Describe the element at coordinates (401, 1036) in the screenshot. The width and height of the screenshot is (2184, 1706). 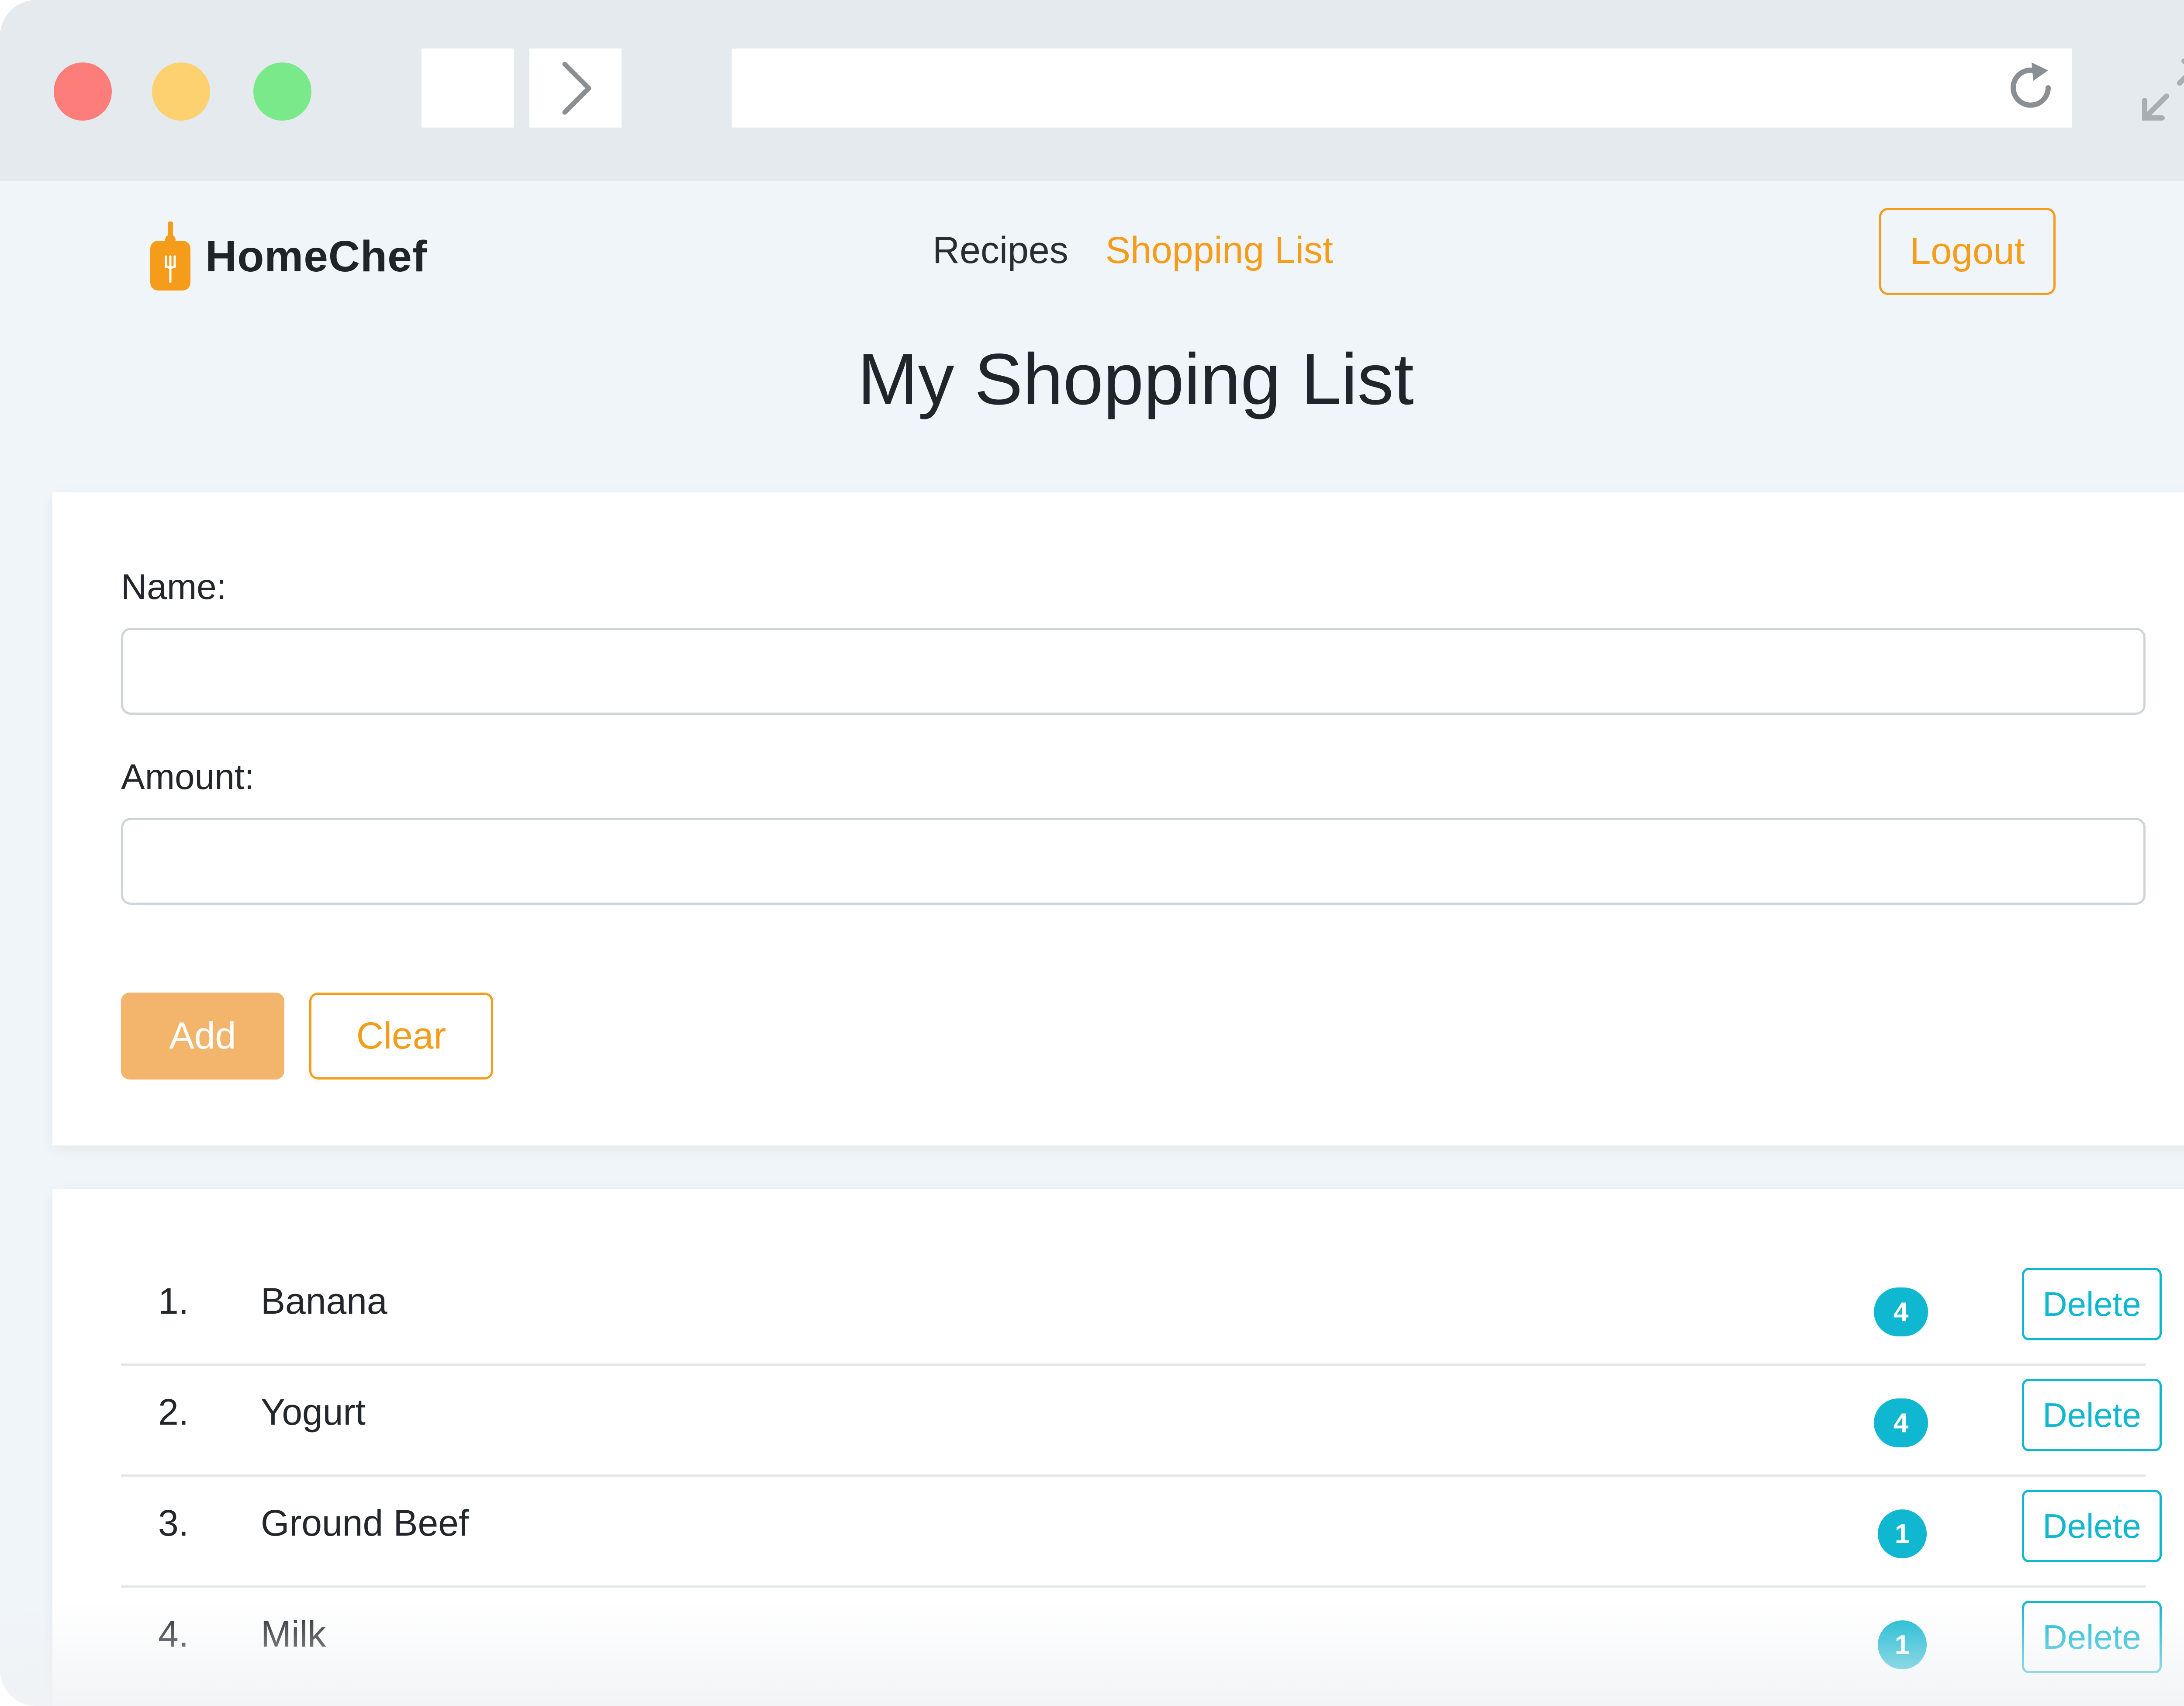
I see `clear-button: Clear` at that location.